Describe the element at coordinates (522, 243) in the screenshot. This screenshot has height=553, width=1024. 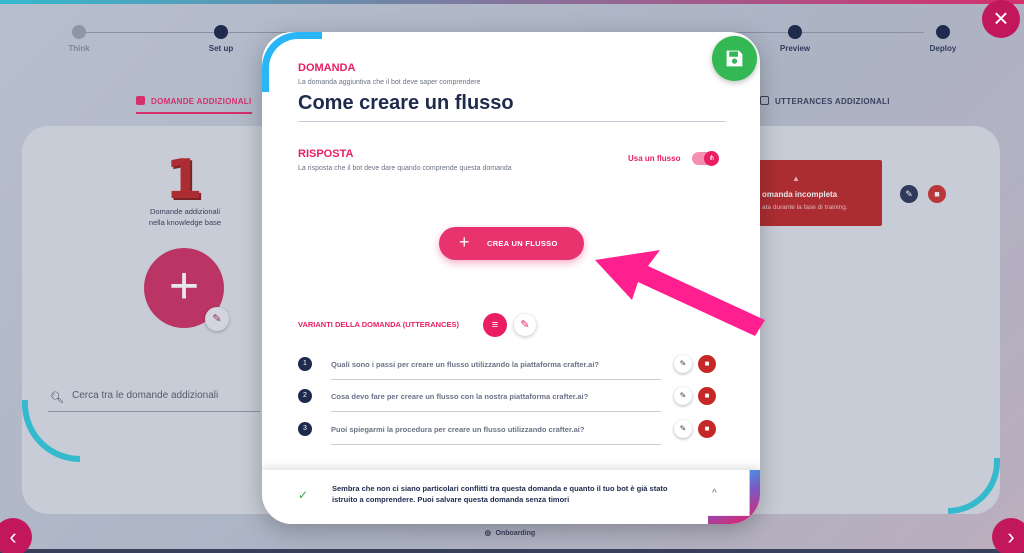
I see `create-flow-label: CREA UN FLUSSO` at that location.